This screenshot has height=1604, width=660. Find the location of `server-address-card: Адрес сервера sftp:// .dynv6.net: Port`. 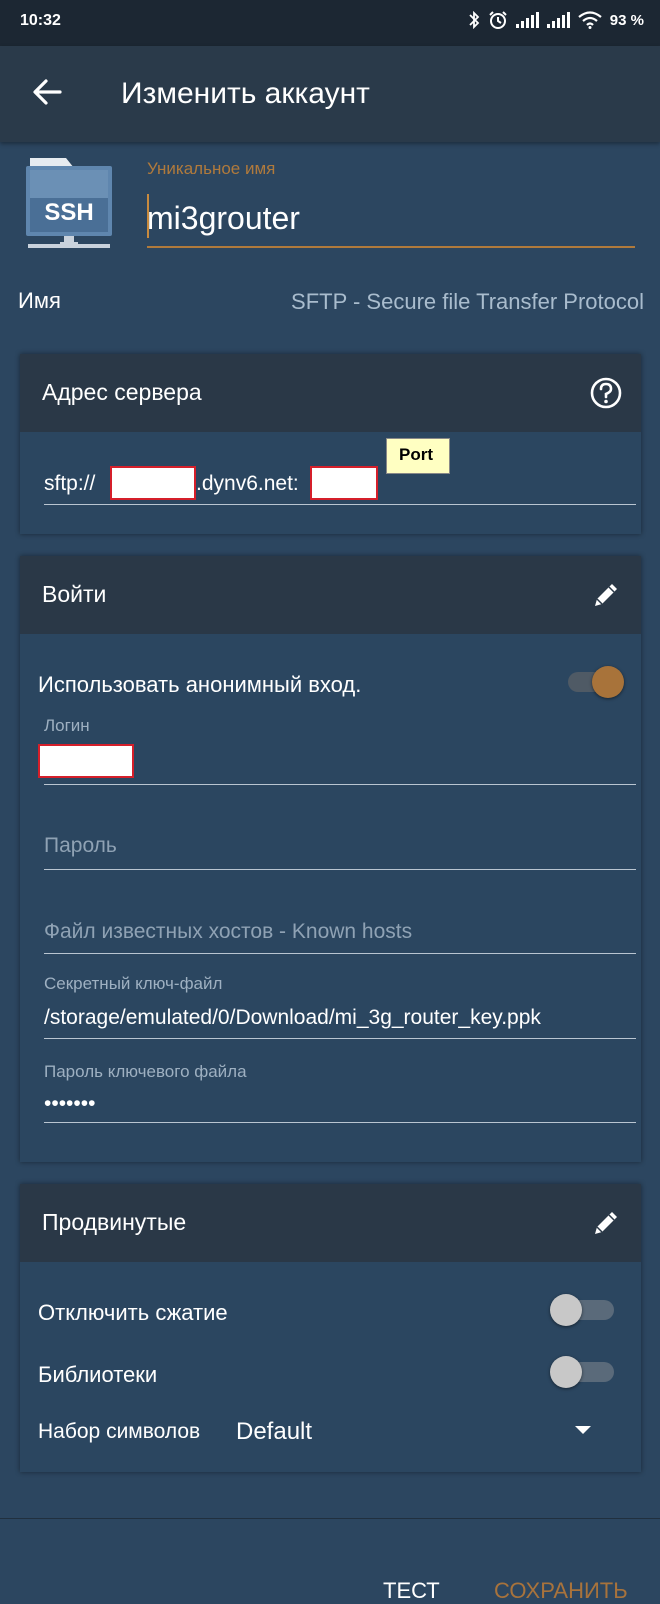

server-address-card: Адрес сервера sftp:// .dynv6.net: Port is located at coordinates (330, 444).